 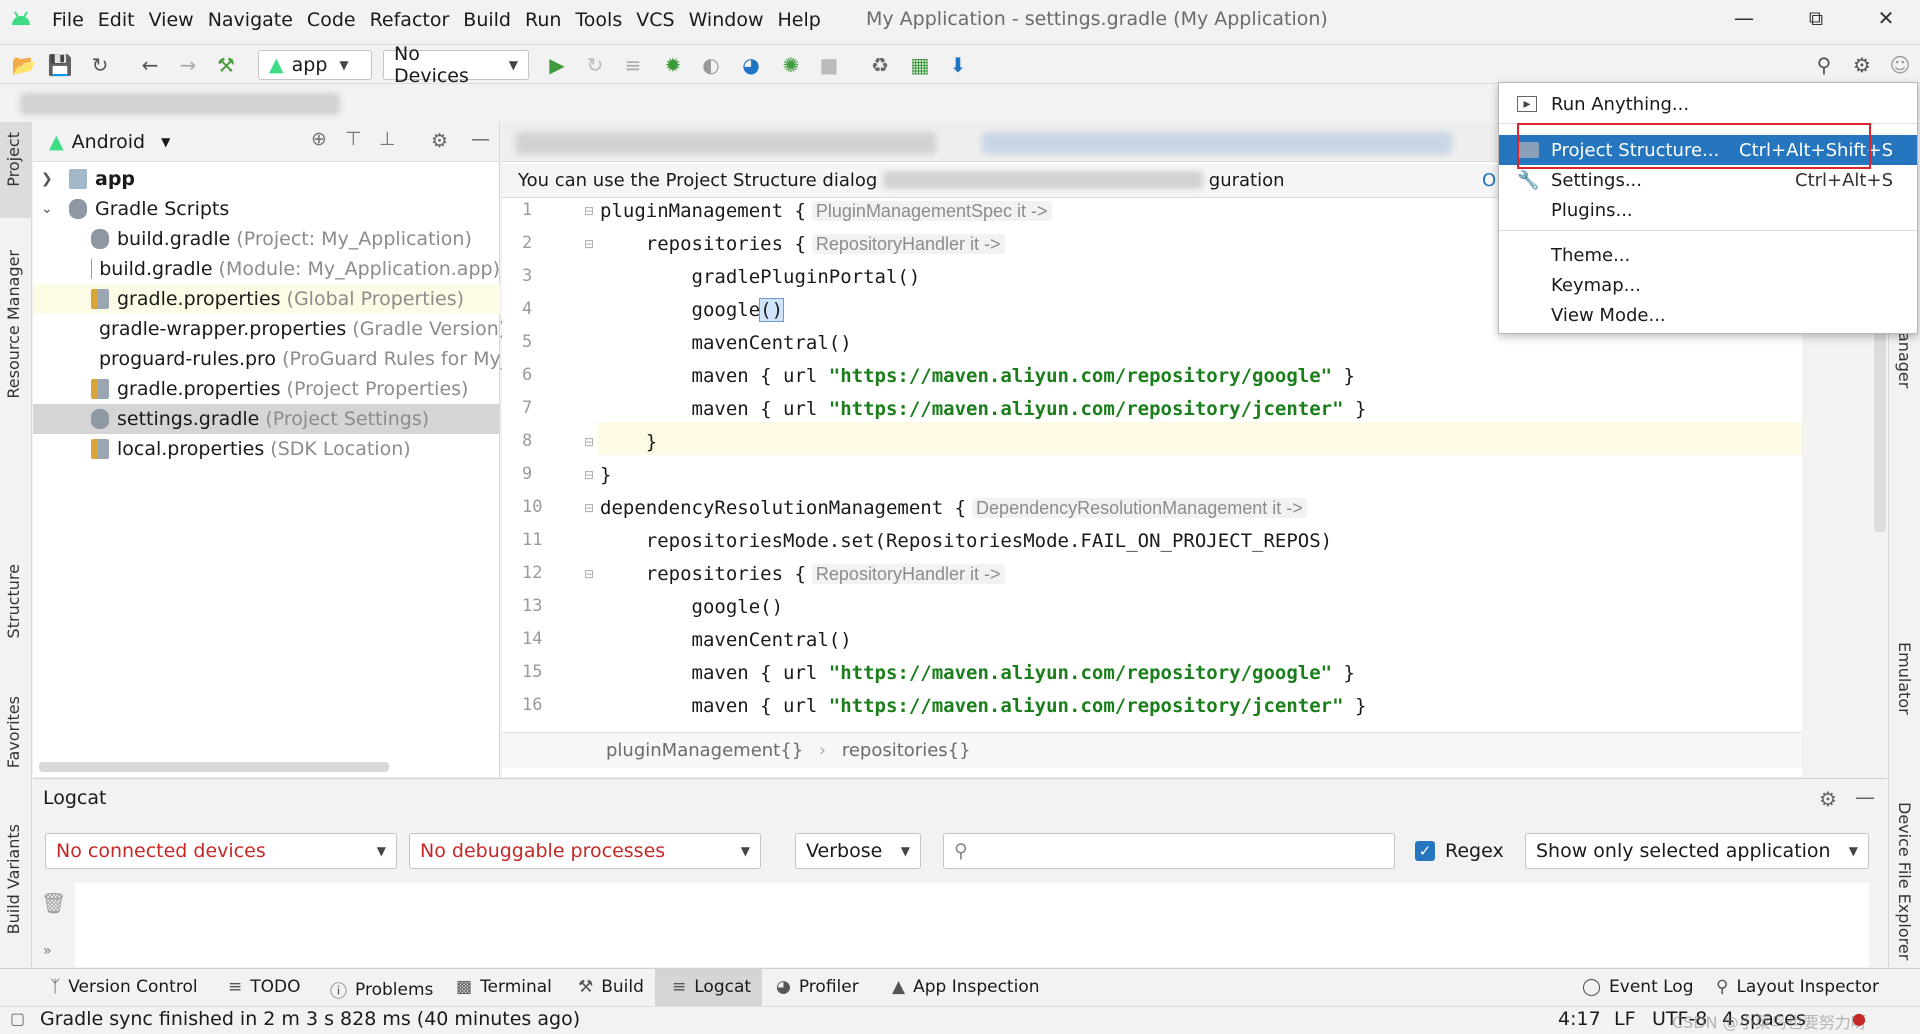 What do you see at coordinates (50, 179) in the screenshot?
I see `chevron-right-icon: ❯` at bounding box center [50, 179].